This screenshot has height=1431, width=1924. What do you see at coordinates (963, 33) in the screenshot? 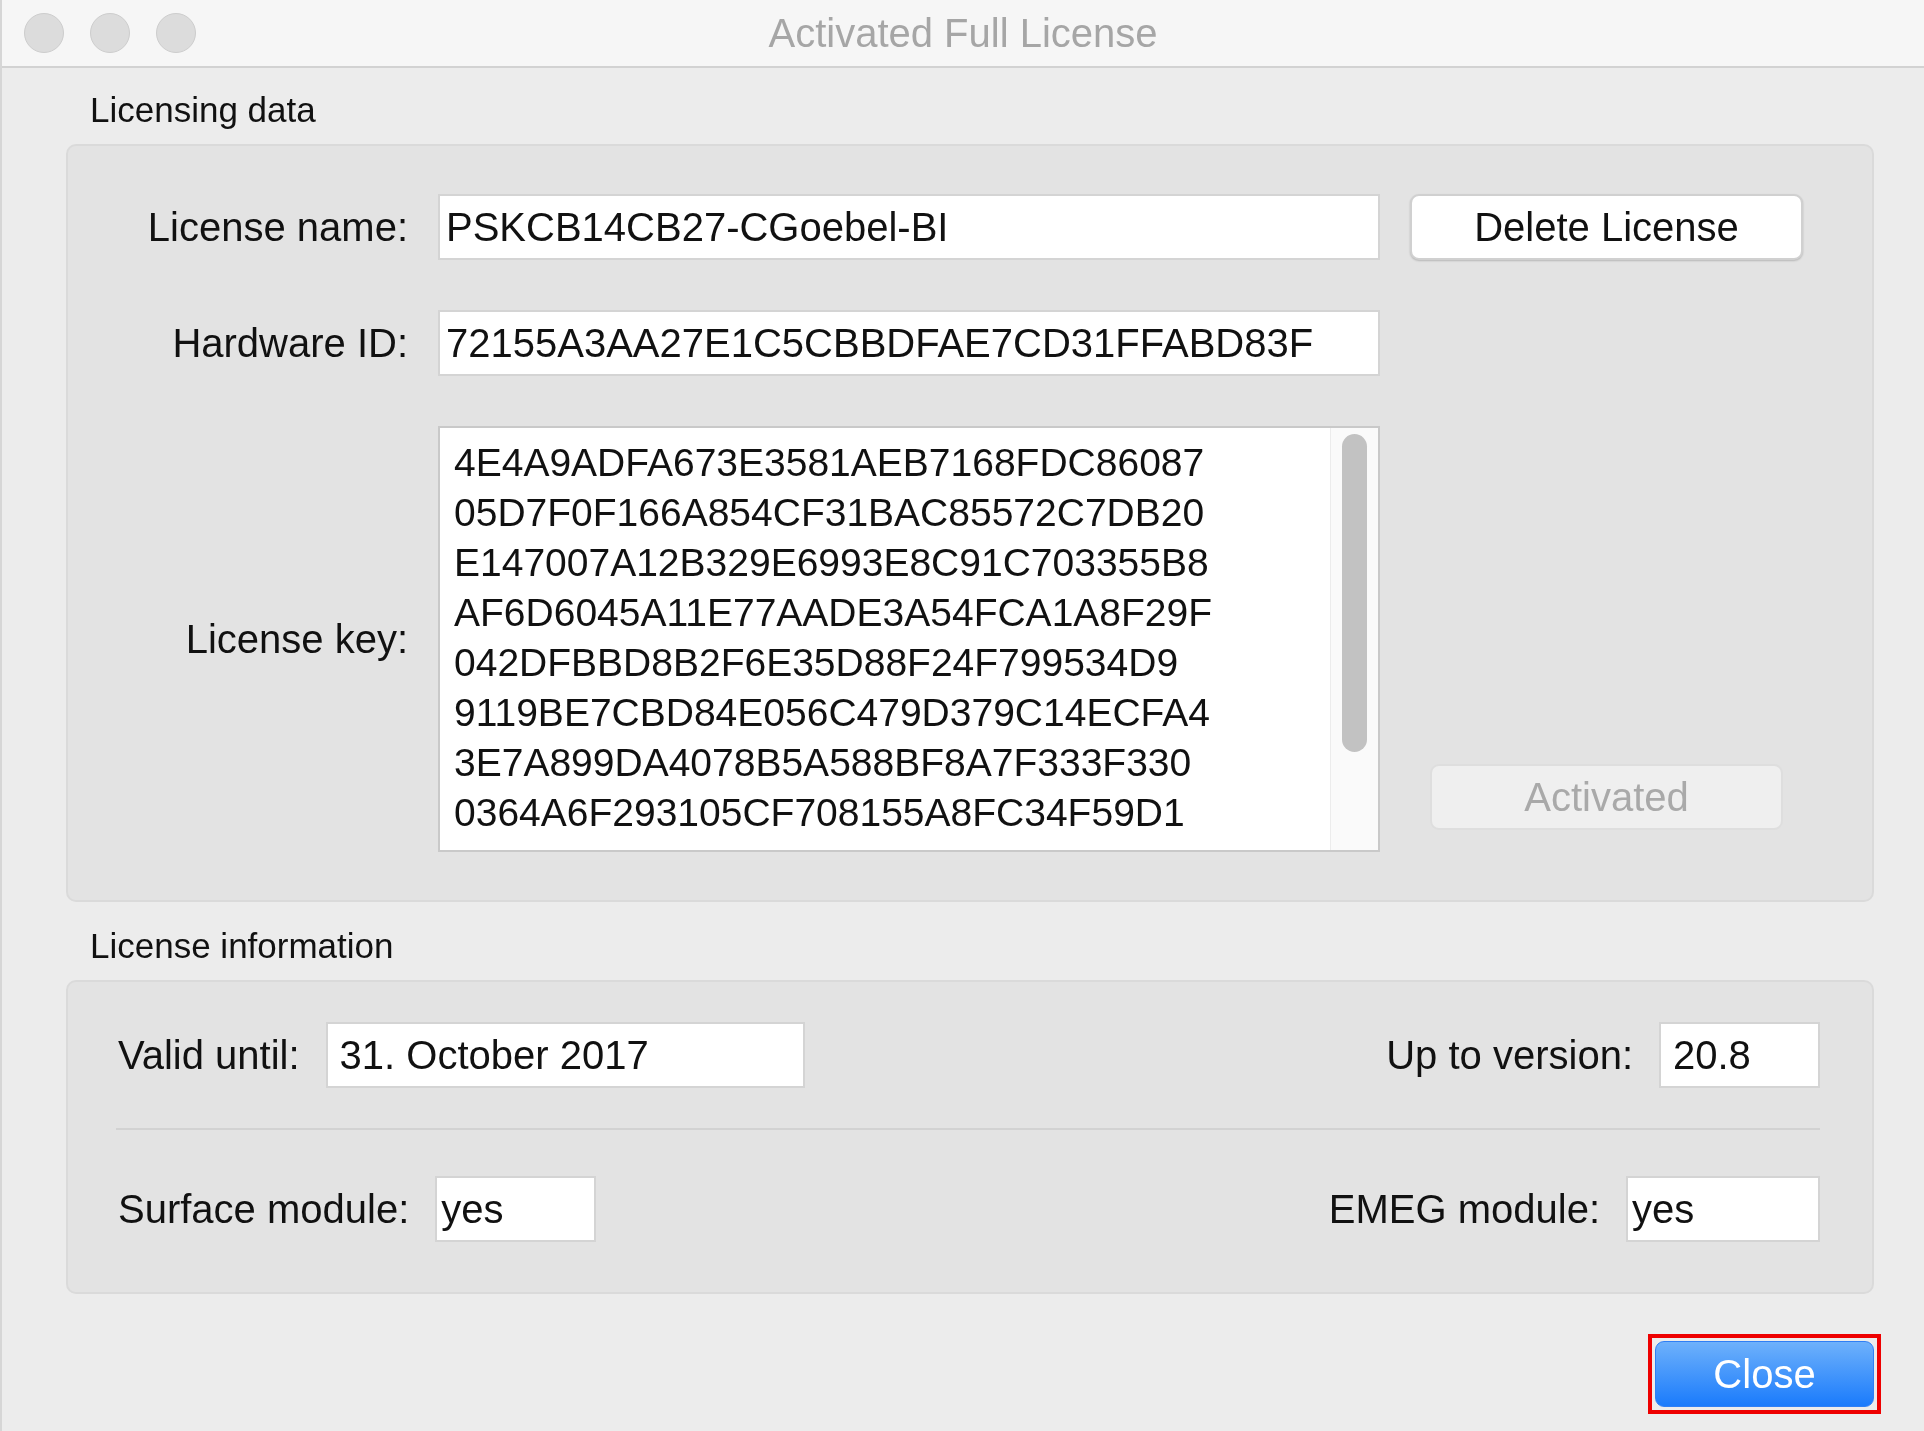
I see `window-title: Activated Full License` at bounding box center [963, 33].